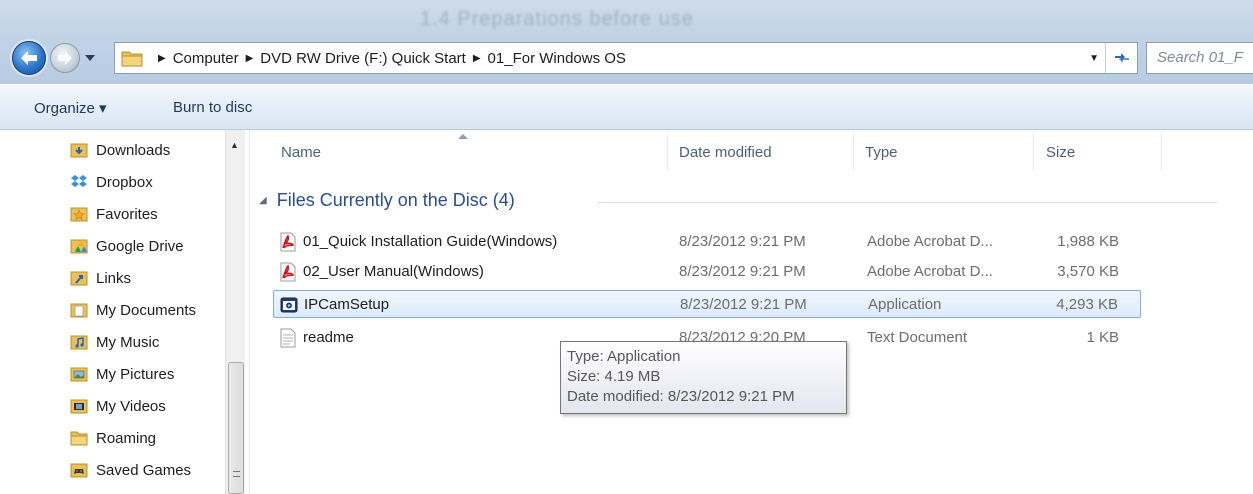  What do you see at coordinates (146, 310) in the screenshot?
I see `nav-item-label: My Documents` at bounding box center [146, 310].